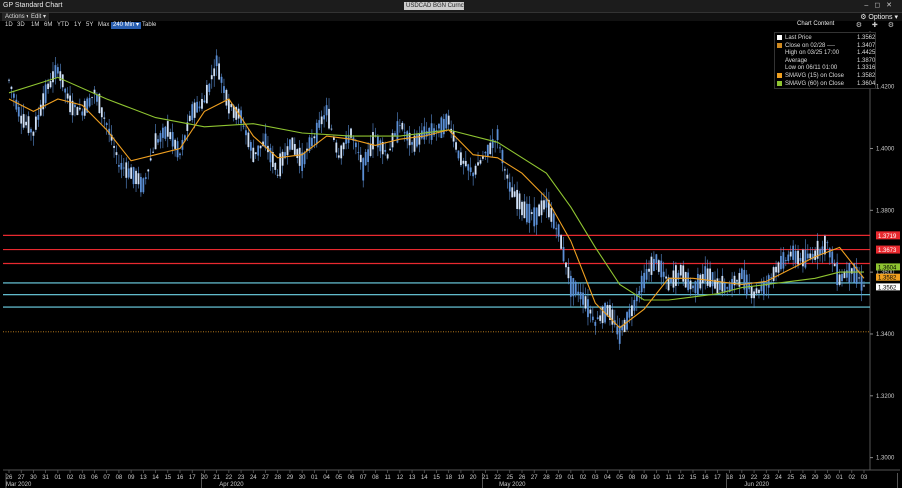 Image resolution: width=902 pixels, height=488 pixels. What do you see at coordinates (338, 478) in the screenshot?
I see `x-tick-label: 05` at bounding box center [338, 478].